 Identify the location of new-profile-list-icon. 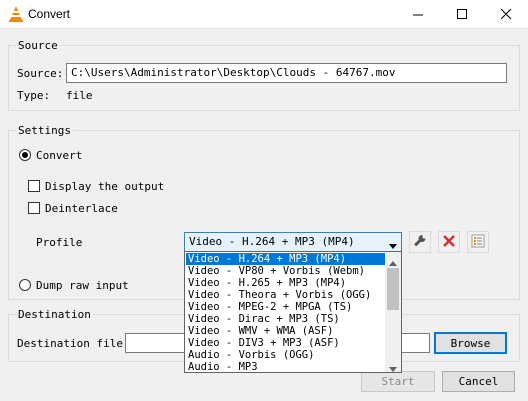
(478, 242).